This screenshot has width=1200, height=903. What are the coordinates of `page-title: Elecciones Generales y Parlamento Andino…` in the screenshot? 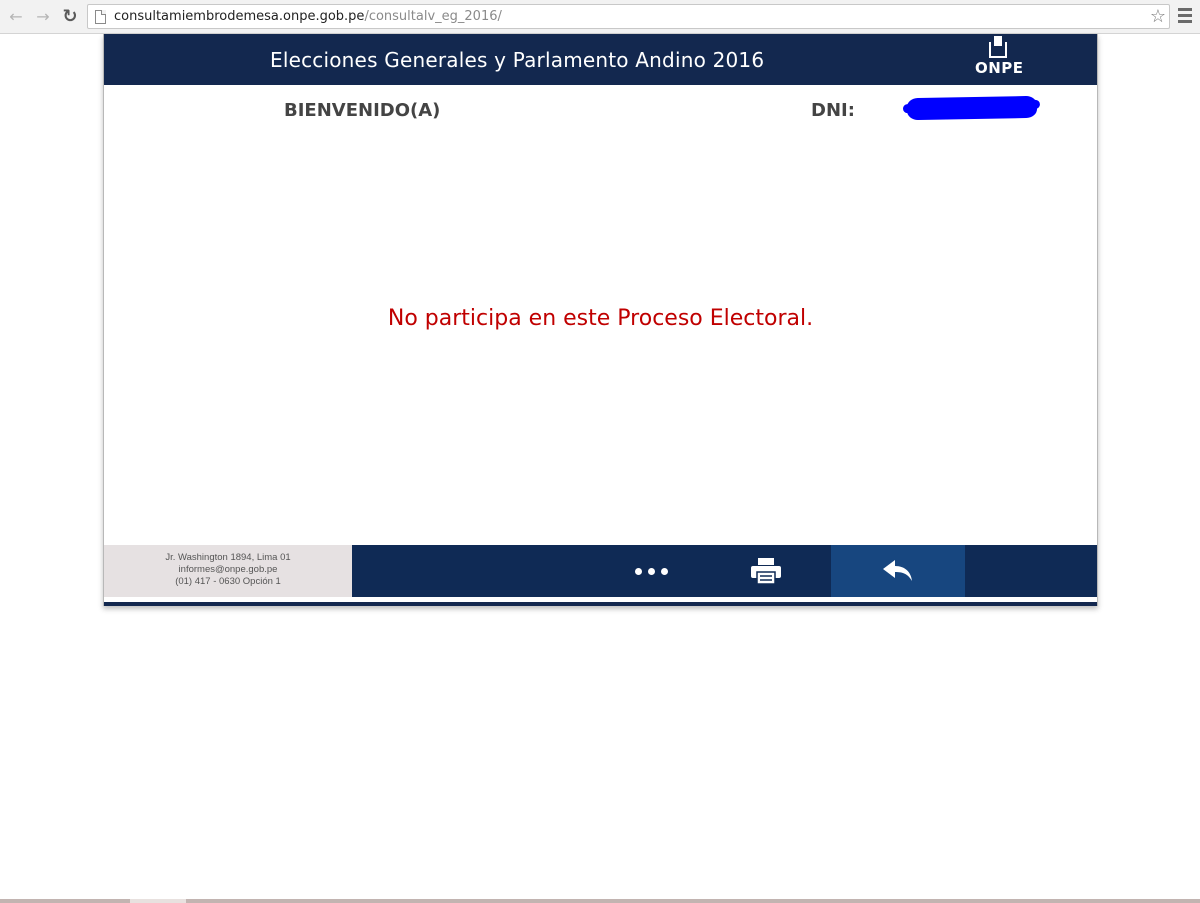 It's located at (517, 60).